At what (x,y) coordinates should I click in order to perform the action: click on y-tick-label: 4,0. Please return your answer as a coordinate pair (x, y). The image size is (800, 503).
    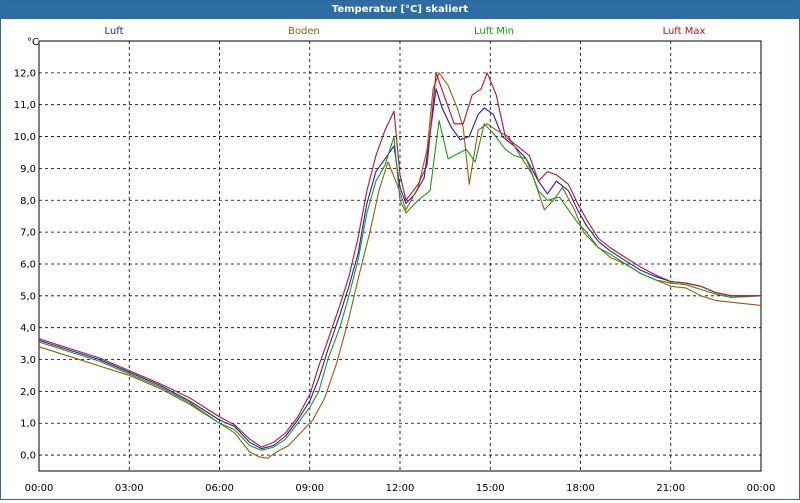
    Looking at the image, I should click on (28, 328).